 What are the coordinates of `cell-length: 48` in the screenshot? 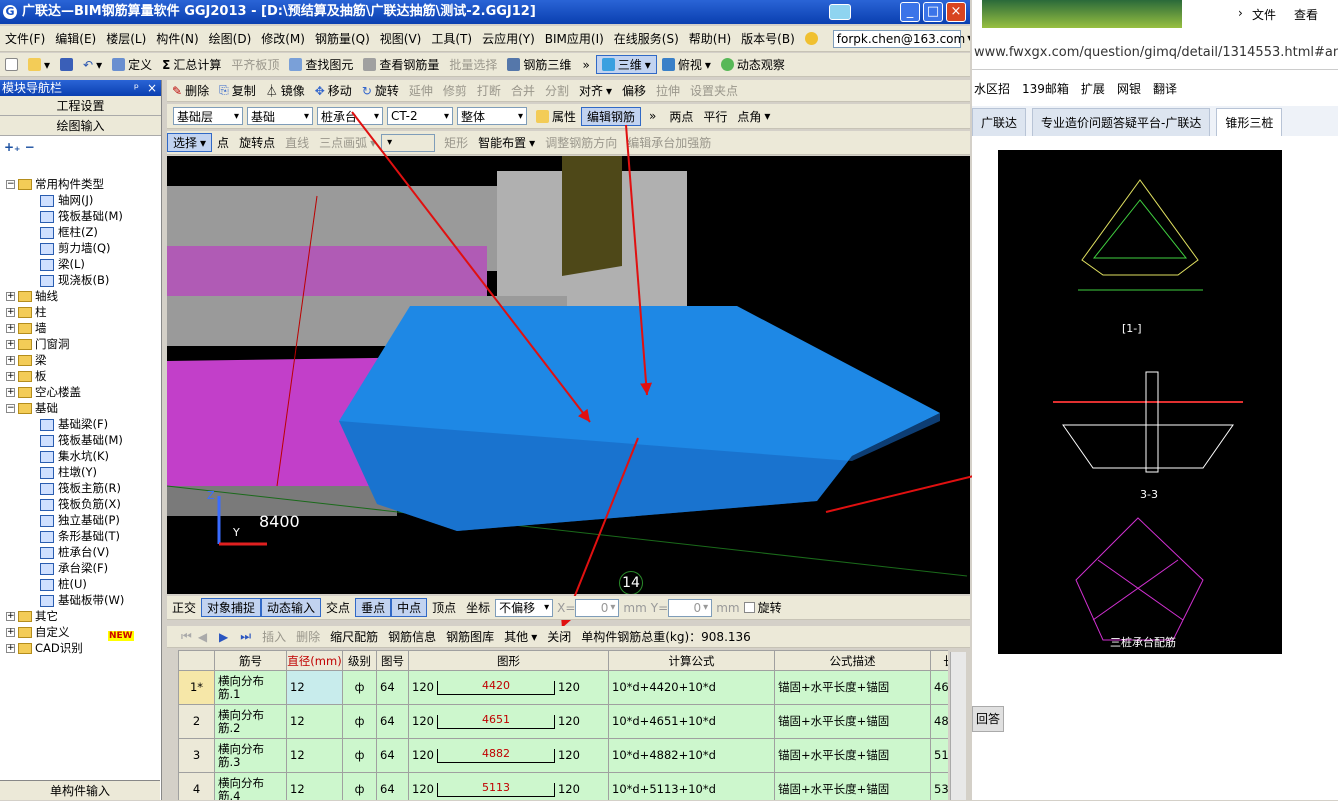 It's located at (939, 721).